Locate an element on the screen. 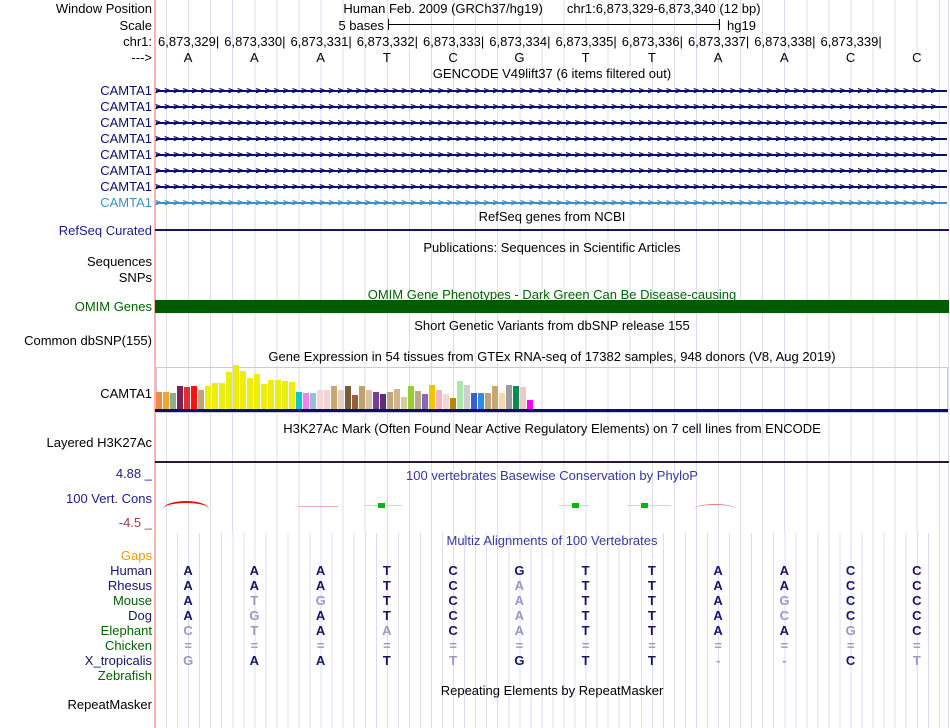  alignment-base: C is located at coordinates (453, 585).